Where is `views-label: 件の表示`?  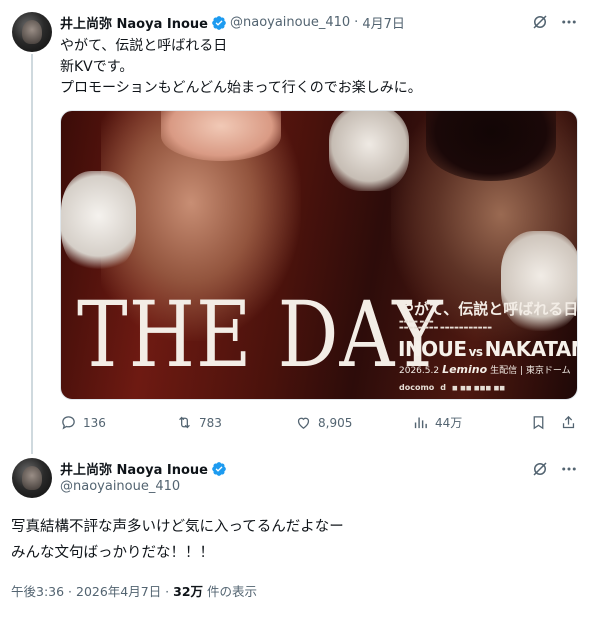 views-label: 件の表示 is located at coordinates (230, 591).